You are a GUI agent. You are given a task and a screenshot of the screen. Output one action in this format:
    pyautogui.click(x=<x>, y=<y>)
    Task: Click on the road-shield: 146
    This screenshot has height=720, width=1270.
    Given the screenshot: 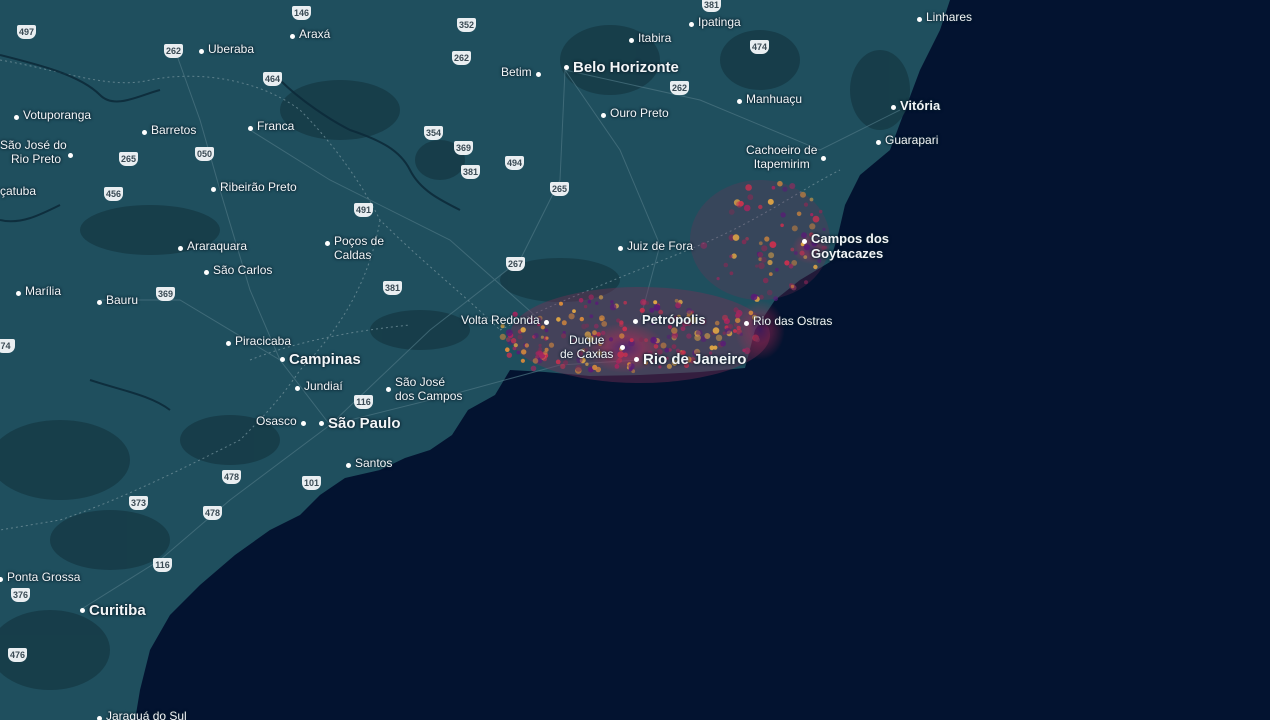 What is the action you would take?
    pyautogui.click(x=301, y=13)
    